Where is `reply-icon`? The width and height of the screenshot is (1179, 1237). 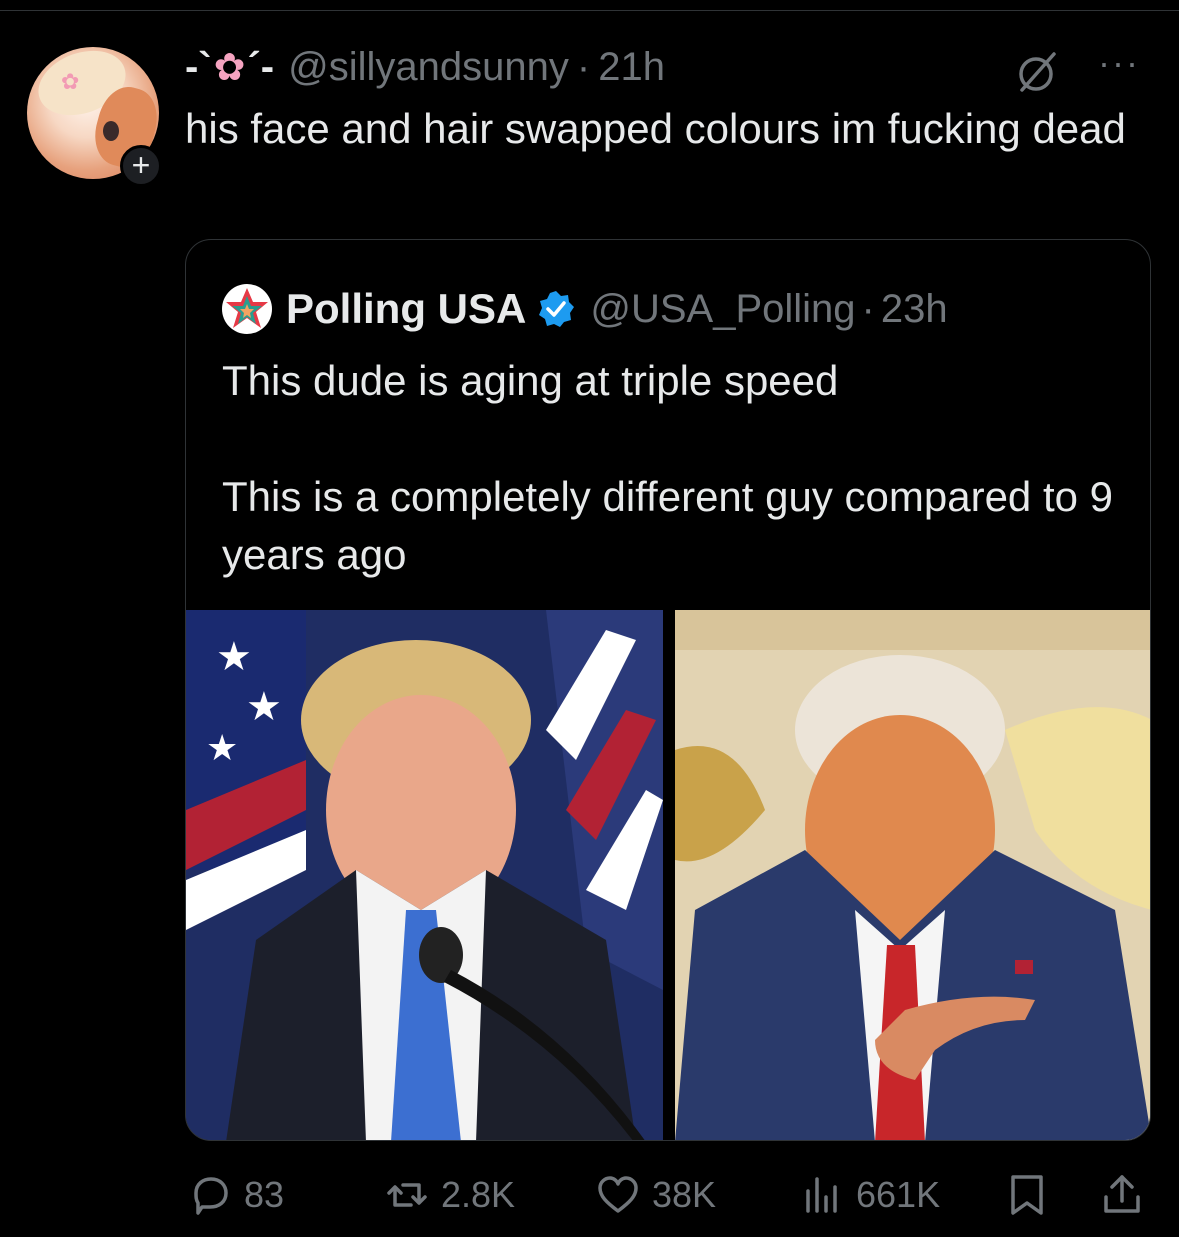 reply-icon is located at coordinates (211, 1196).